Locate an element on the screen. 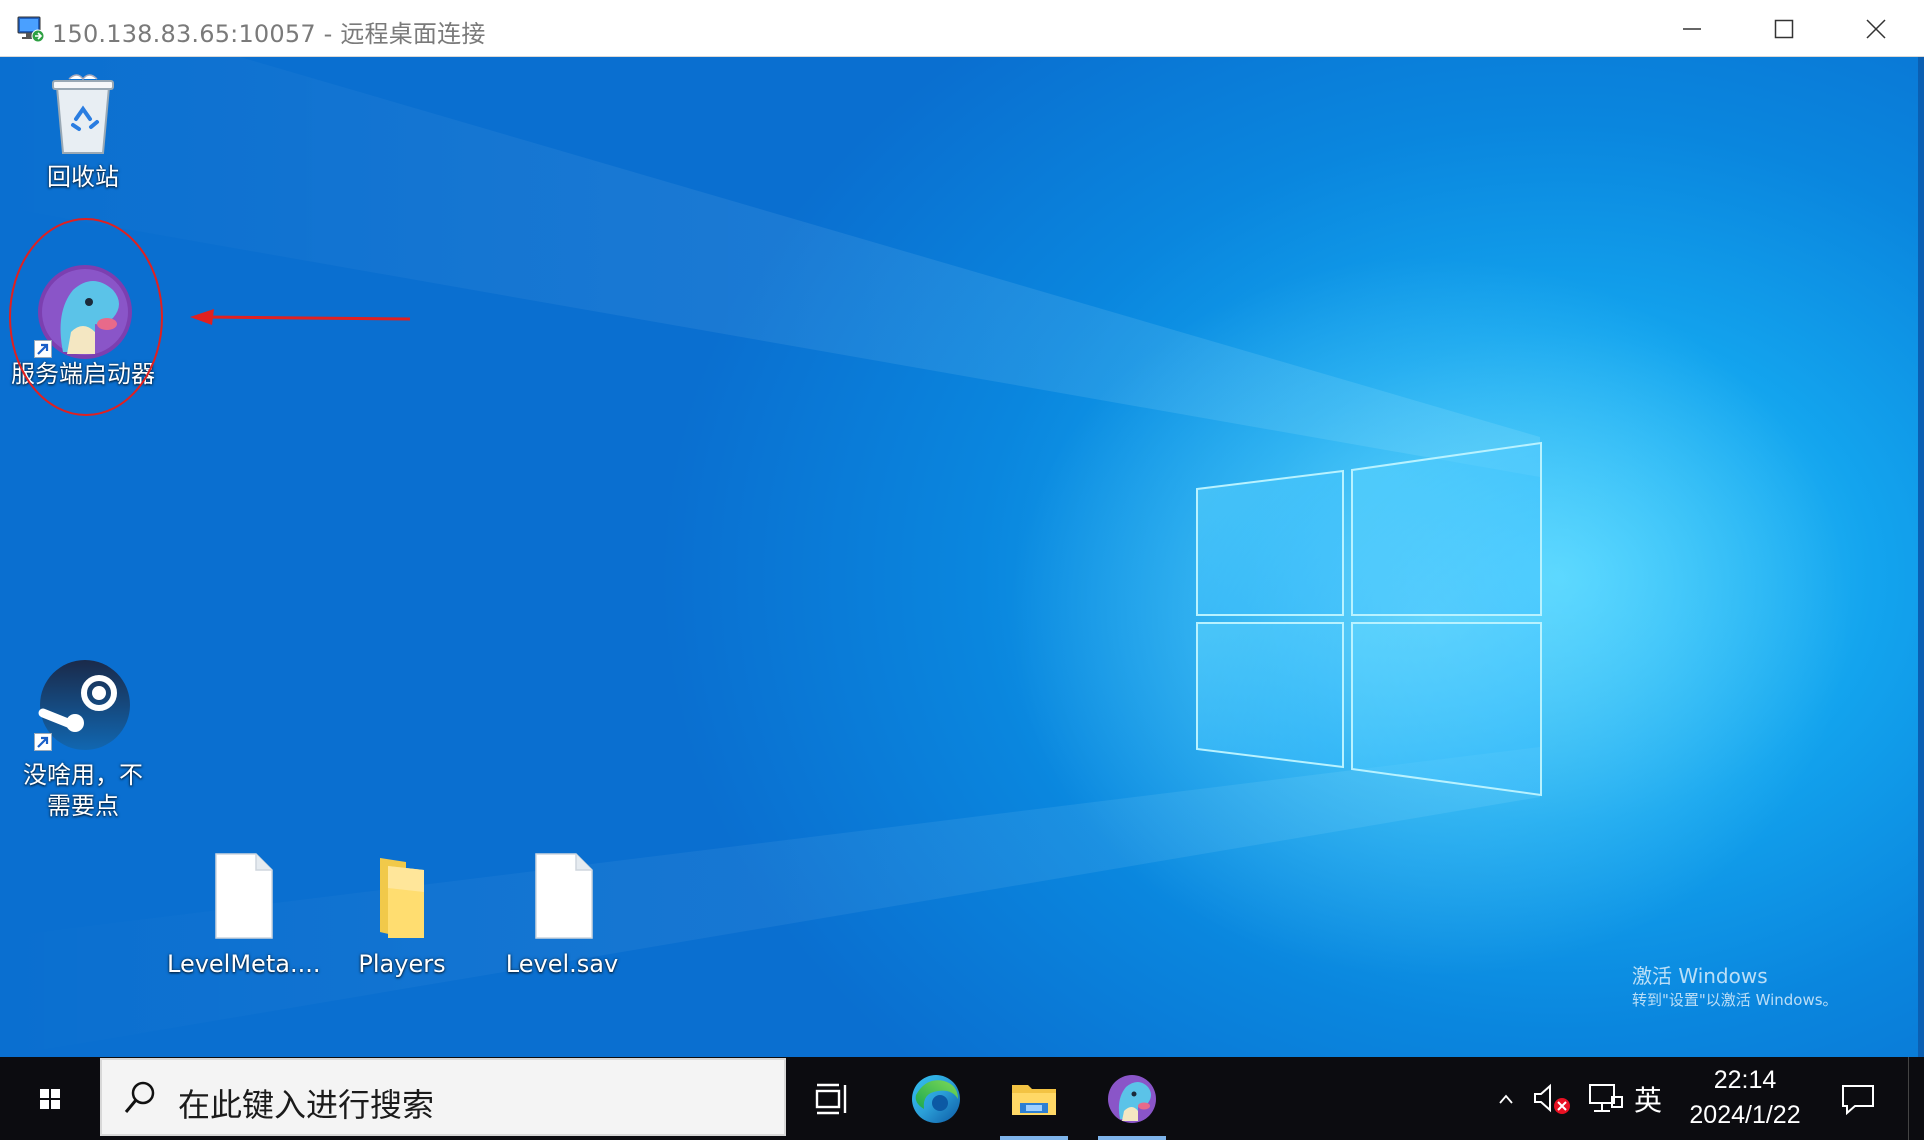 This screenshot has width=1924, height=1140. volume-button is located at coordinates (1552, 1098).